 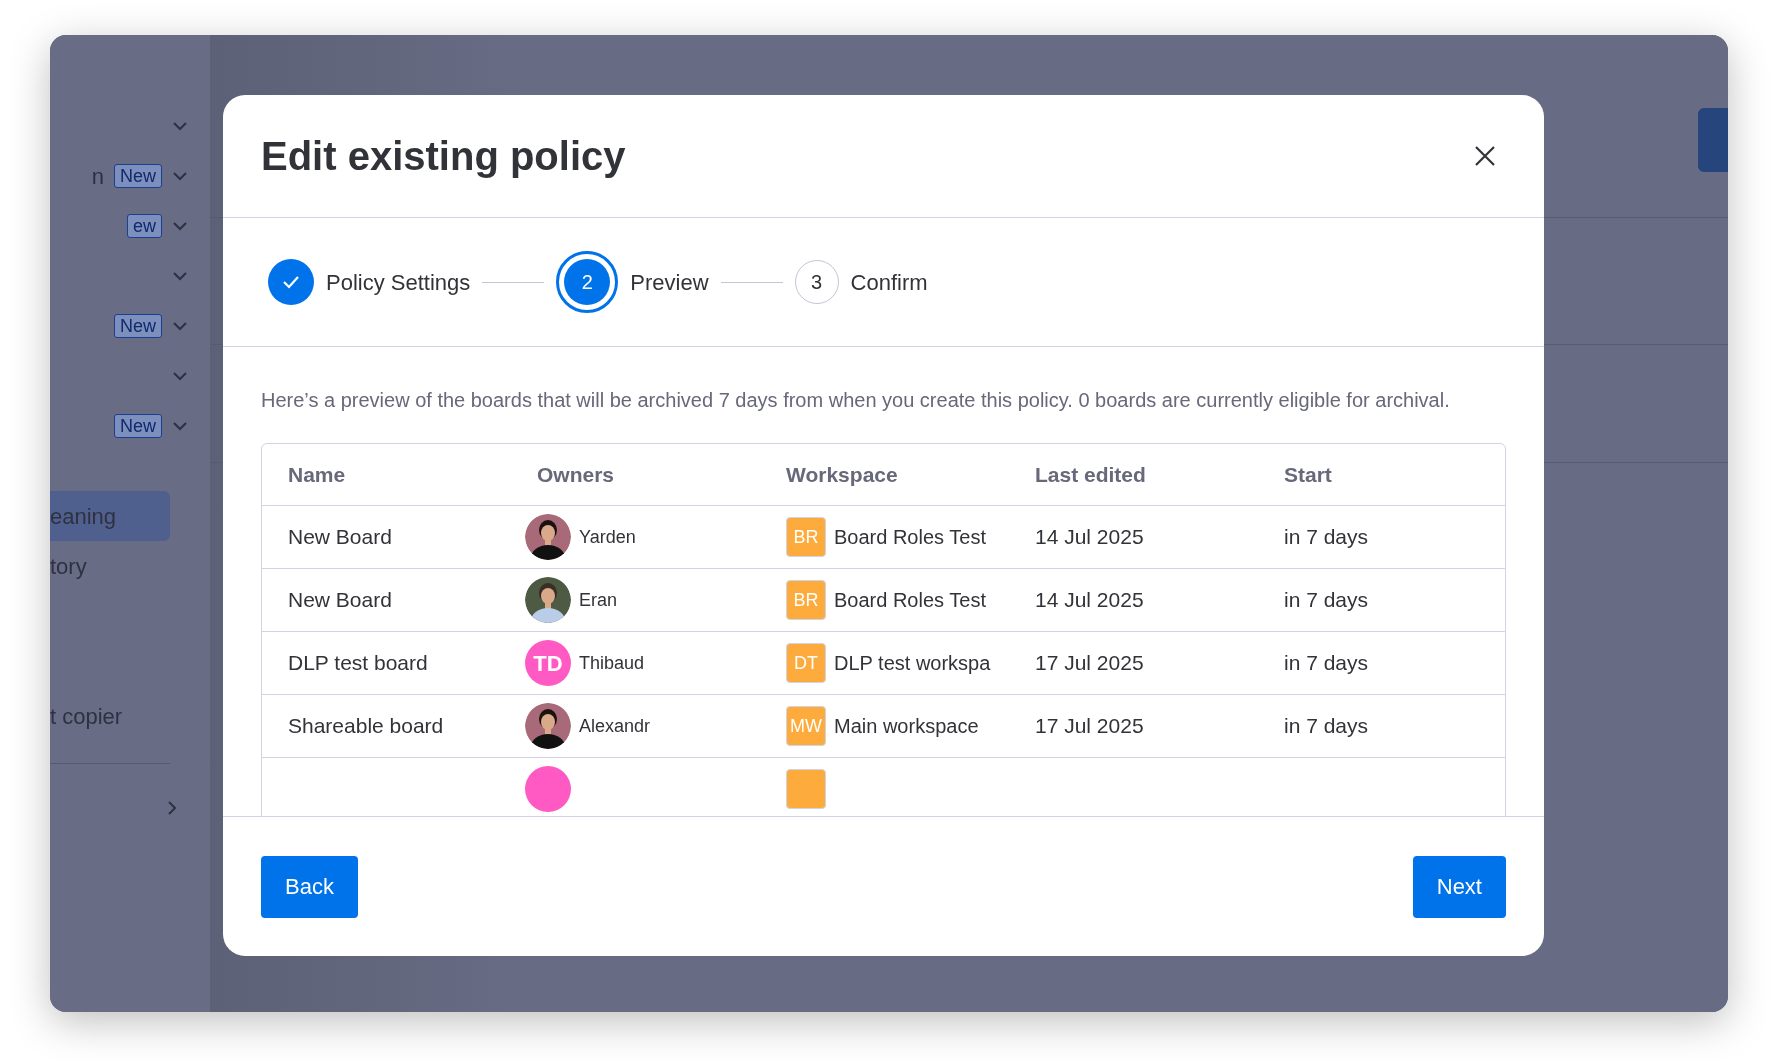 I want to click on sidebar-item: eaning, so click(x=110, y=516).